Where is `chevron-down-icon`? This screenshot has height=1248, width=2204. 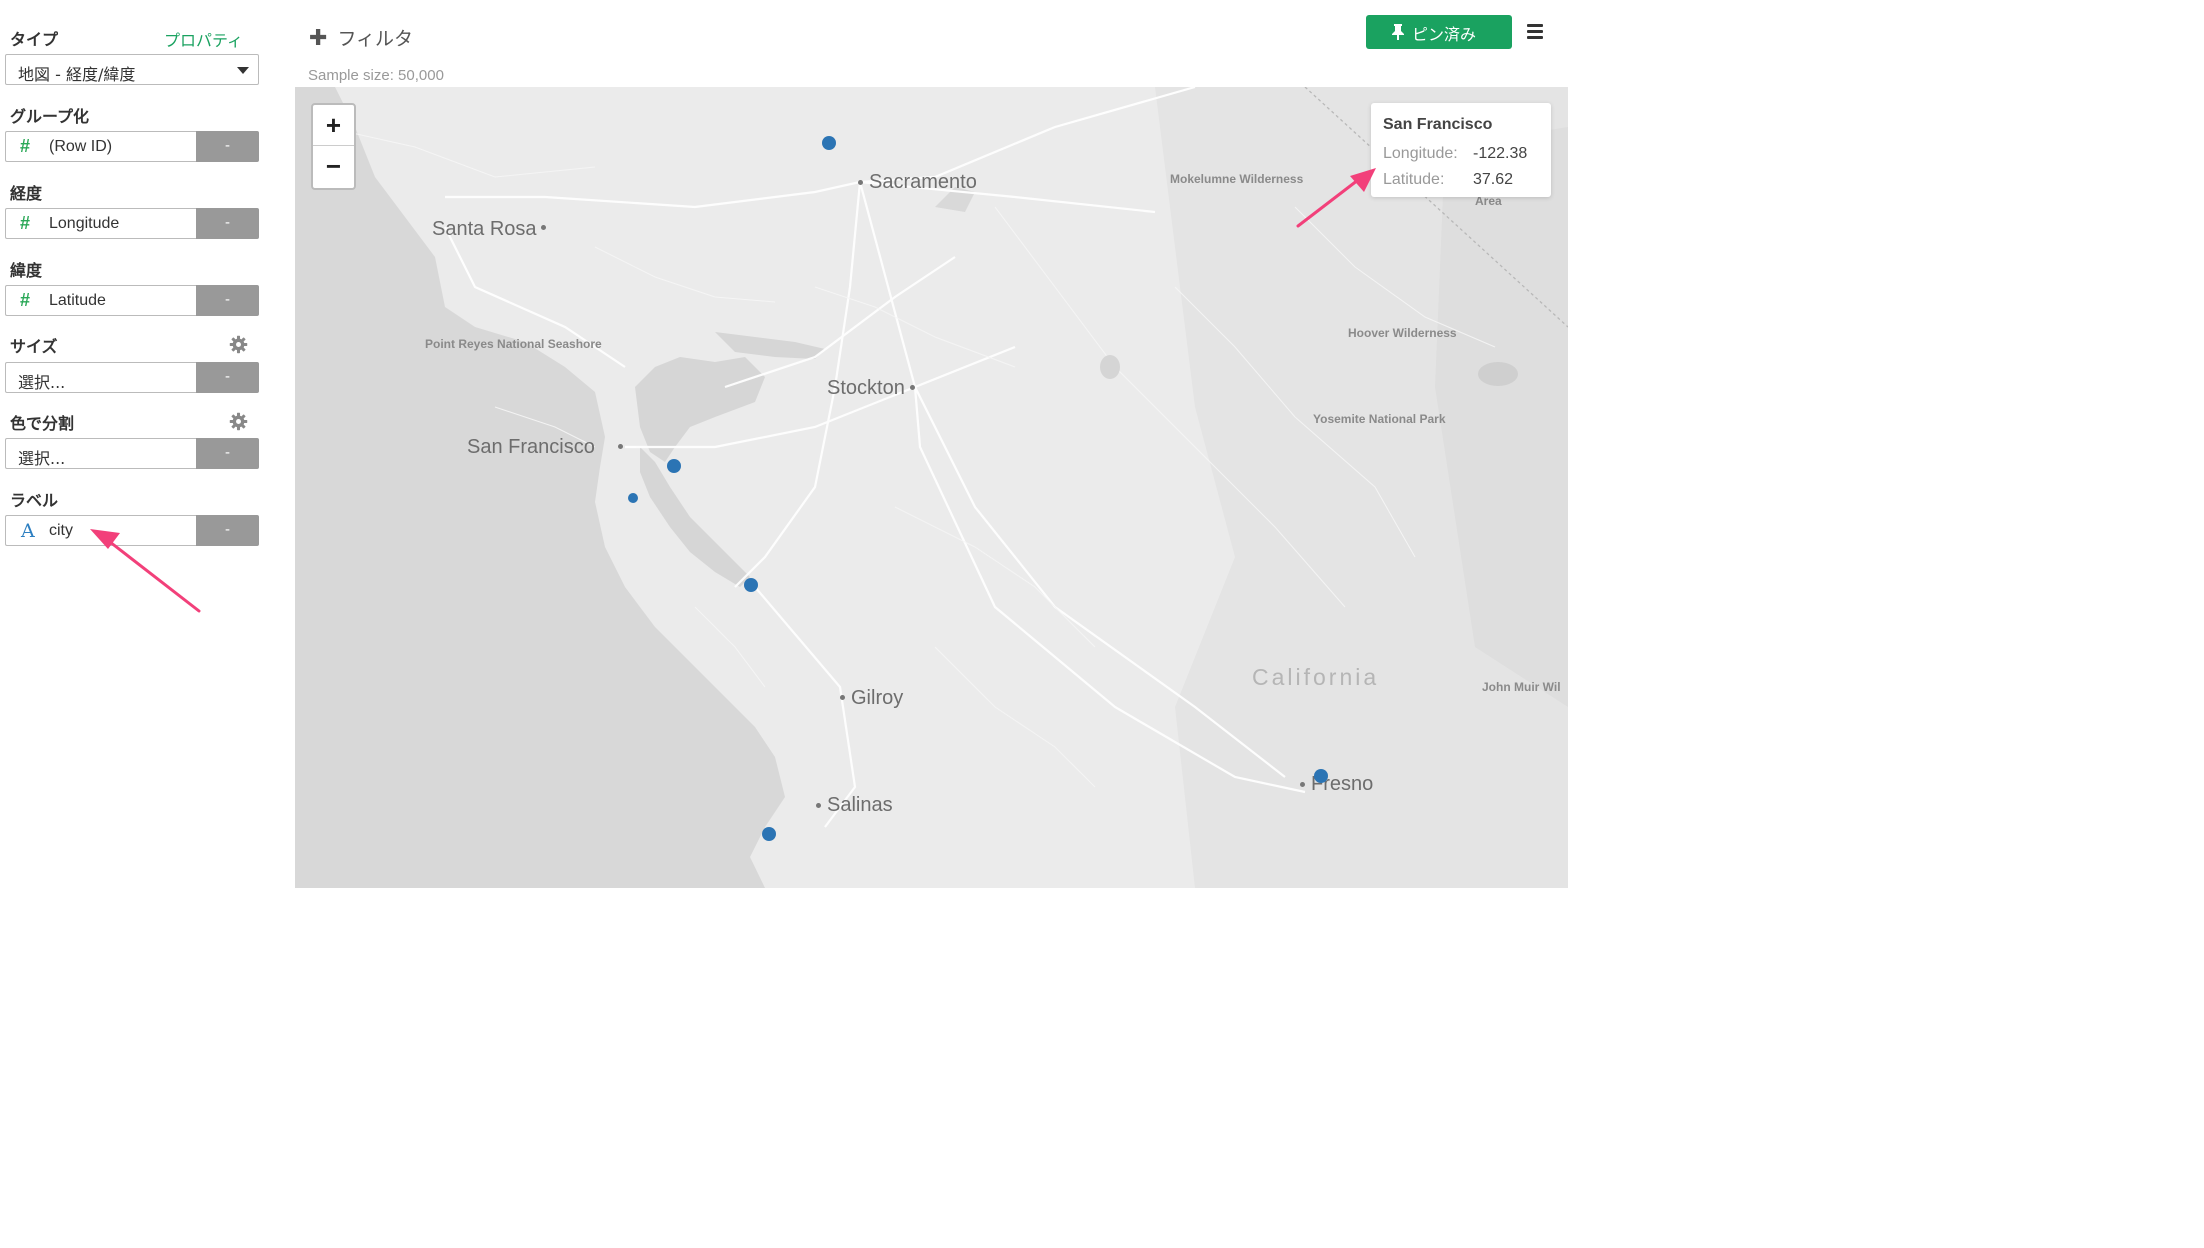
chevron-down-icon is located at coordinates (243, 70).